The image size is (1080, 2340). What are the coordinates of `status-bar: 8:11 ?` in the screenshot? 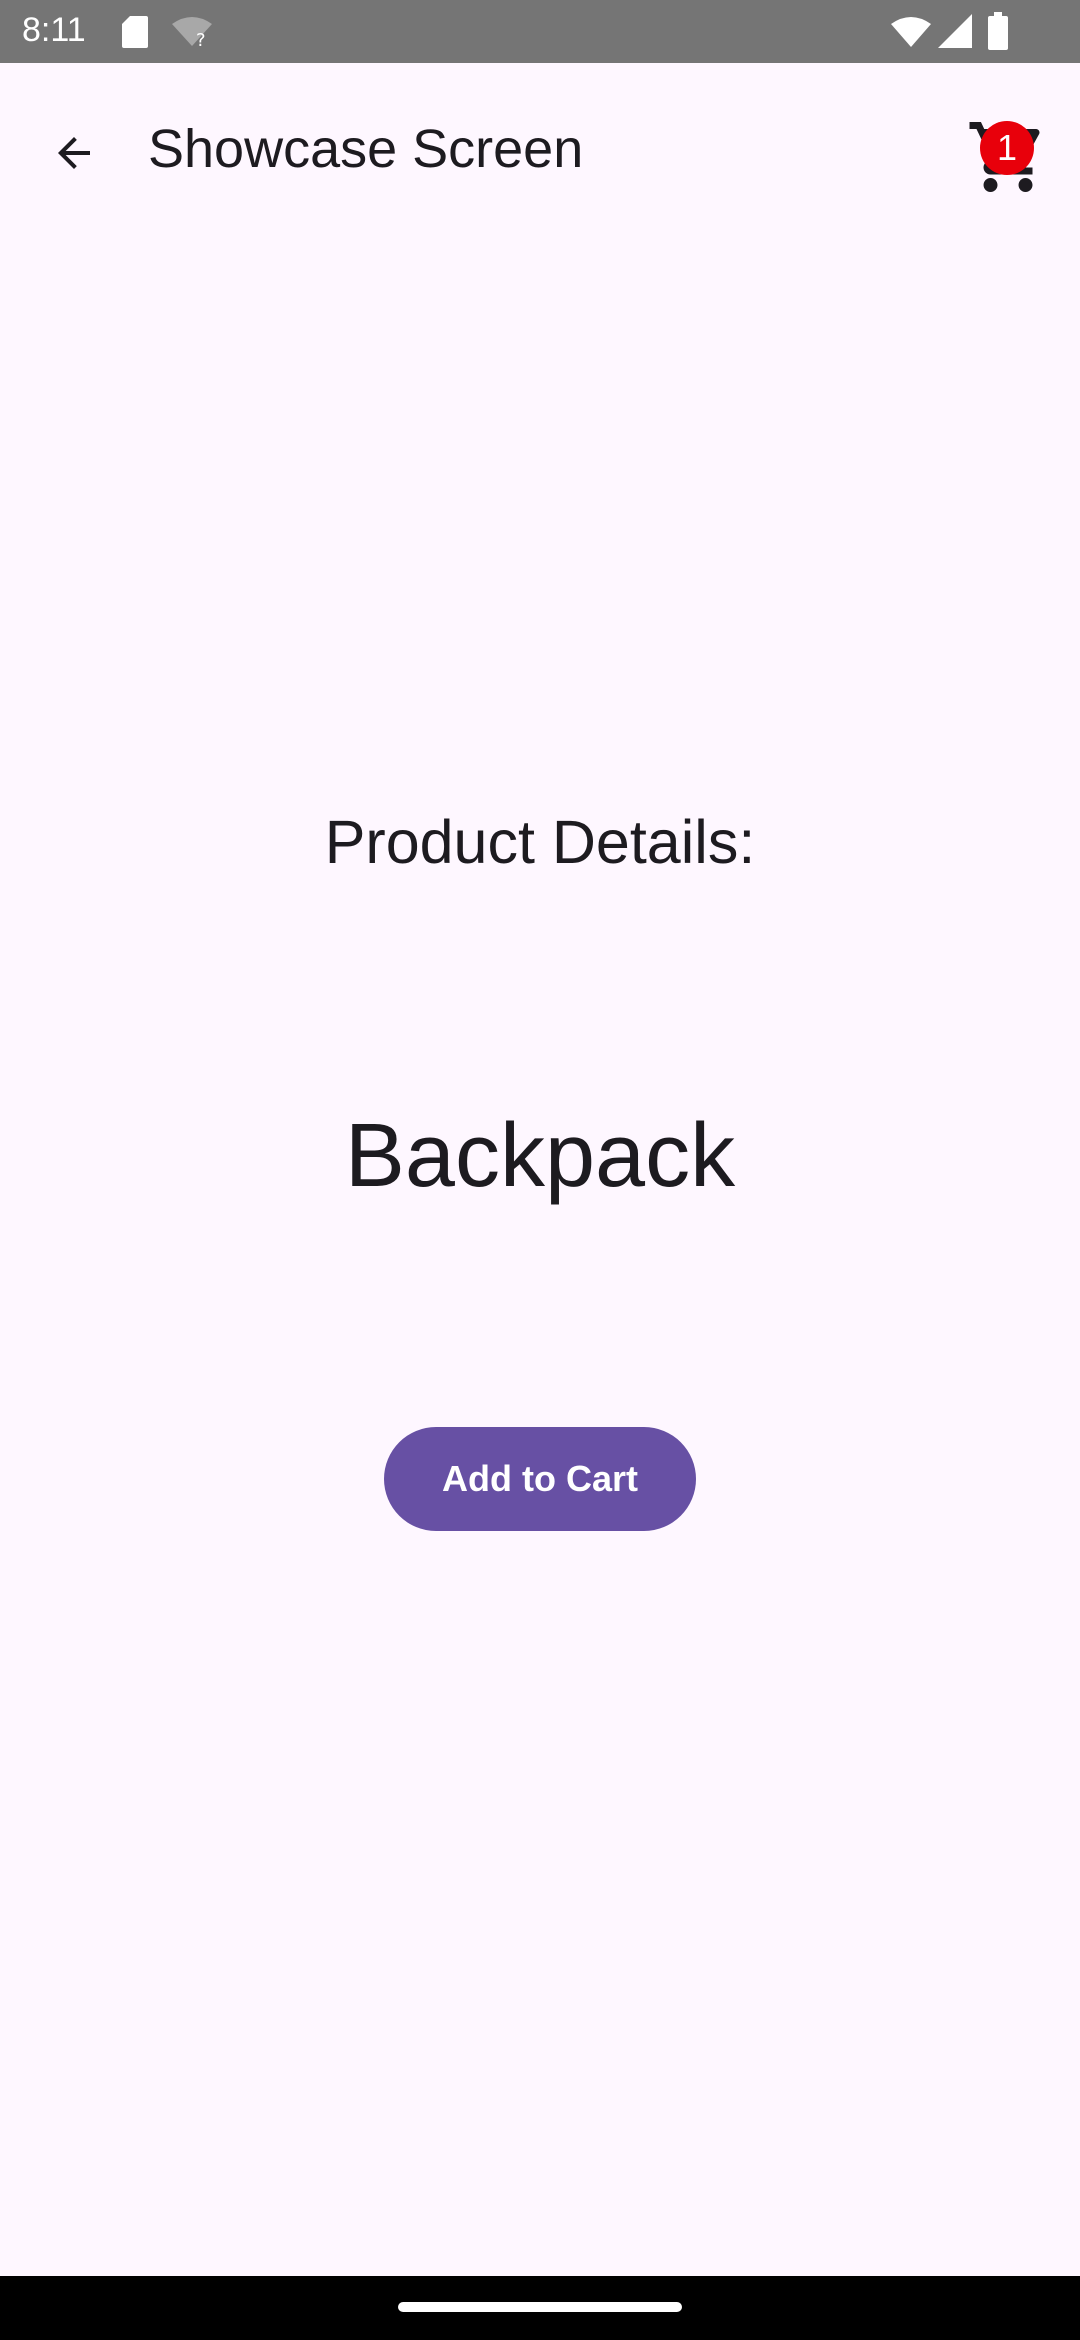 It's located at (540, 31).